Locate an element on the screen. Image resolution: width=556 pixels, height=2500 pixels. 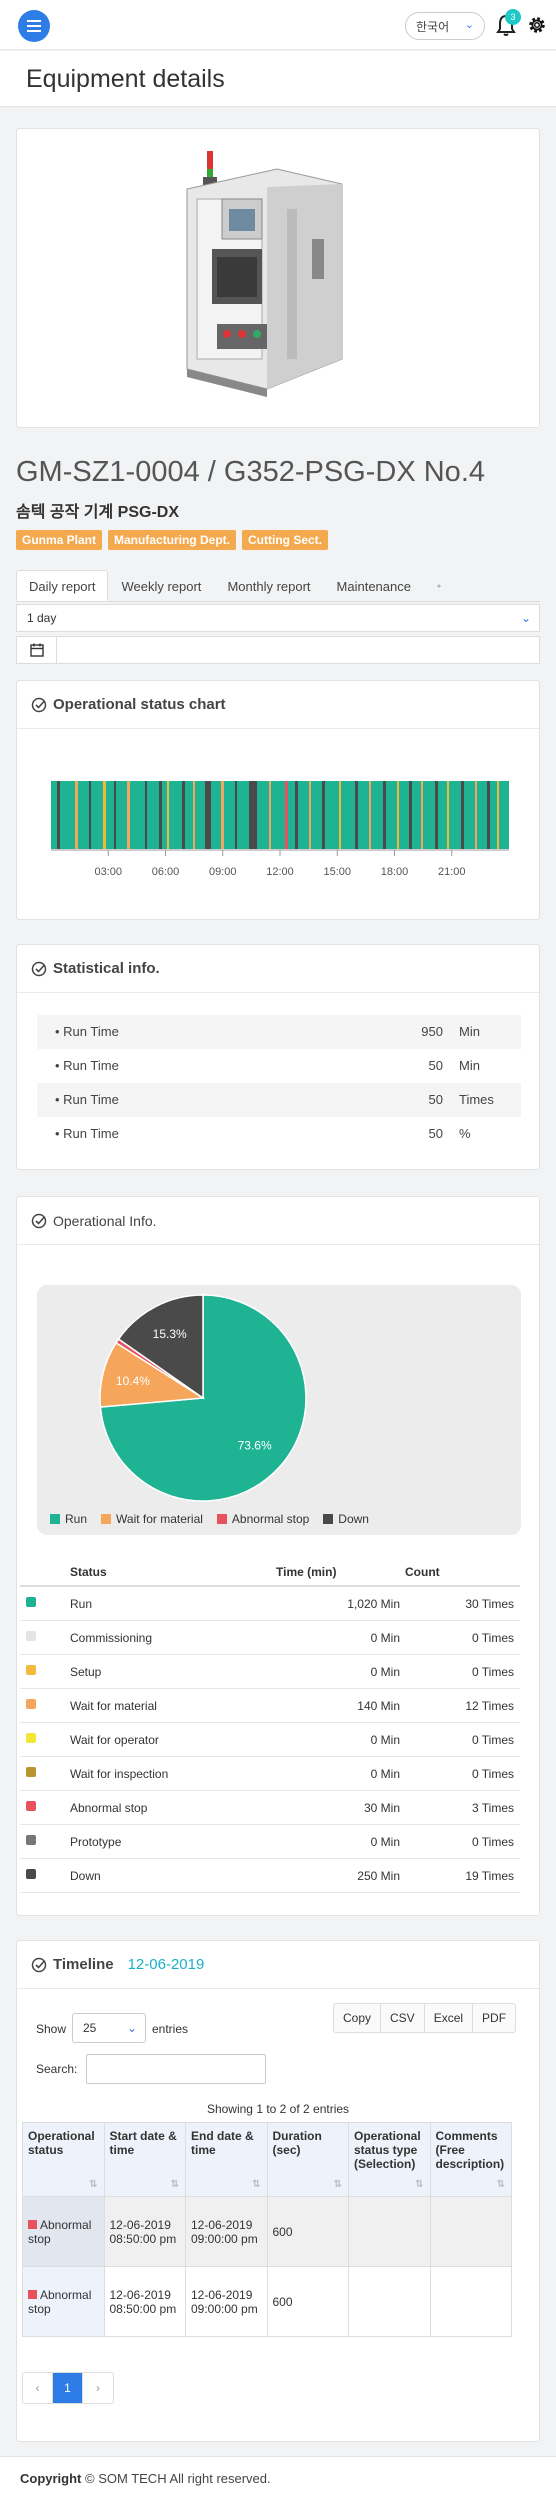
legend-item: Wait for material is located at coordinates (152, 1519).